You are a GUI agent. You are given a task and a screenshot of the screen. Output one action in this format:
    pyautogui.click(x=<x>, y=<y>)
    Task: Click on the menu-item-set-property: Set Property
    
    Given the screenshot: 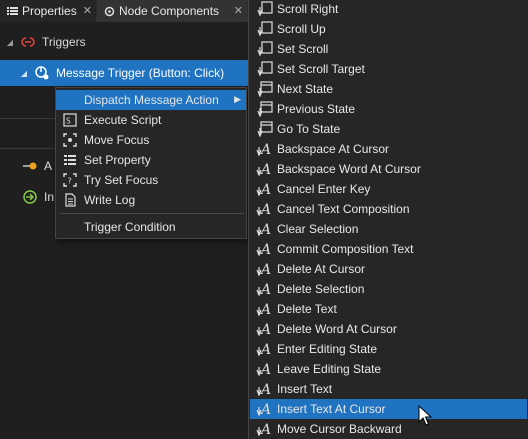 What is the action you would take?
    pyautogui.click(x=151, y=160)
    